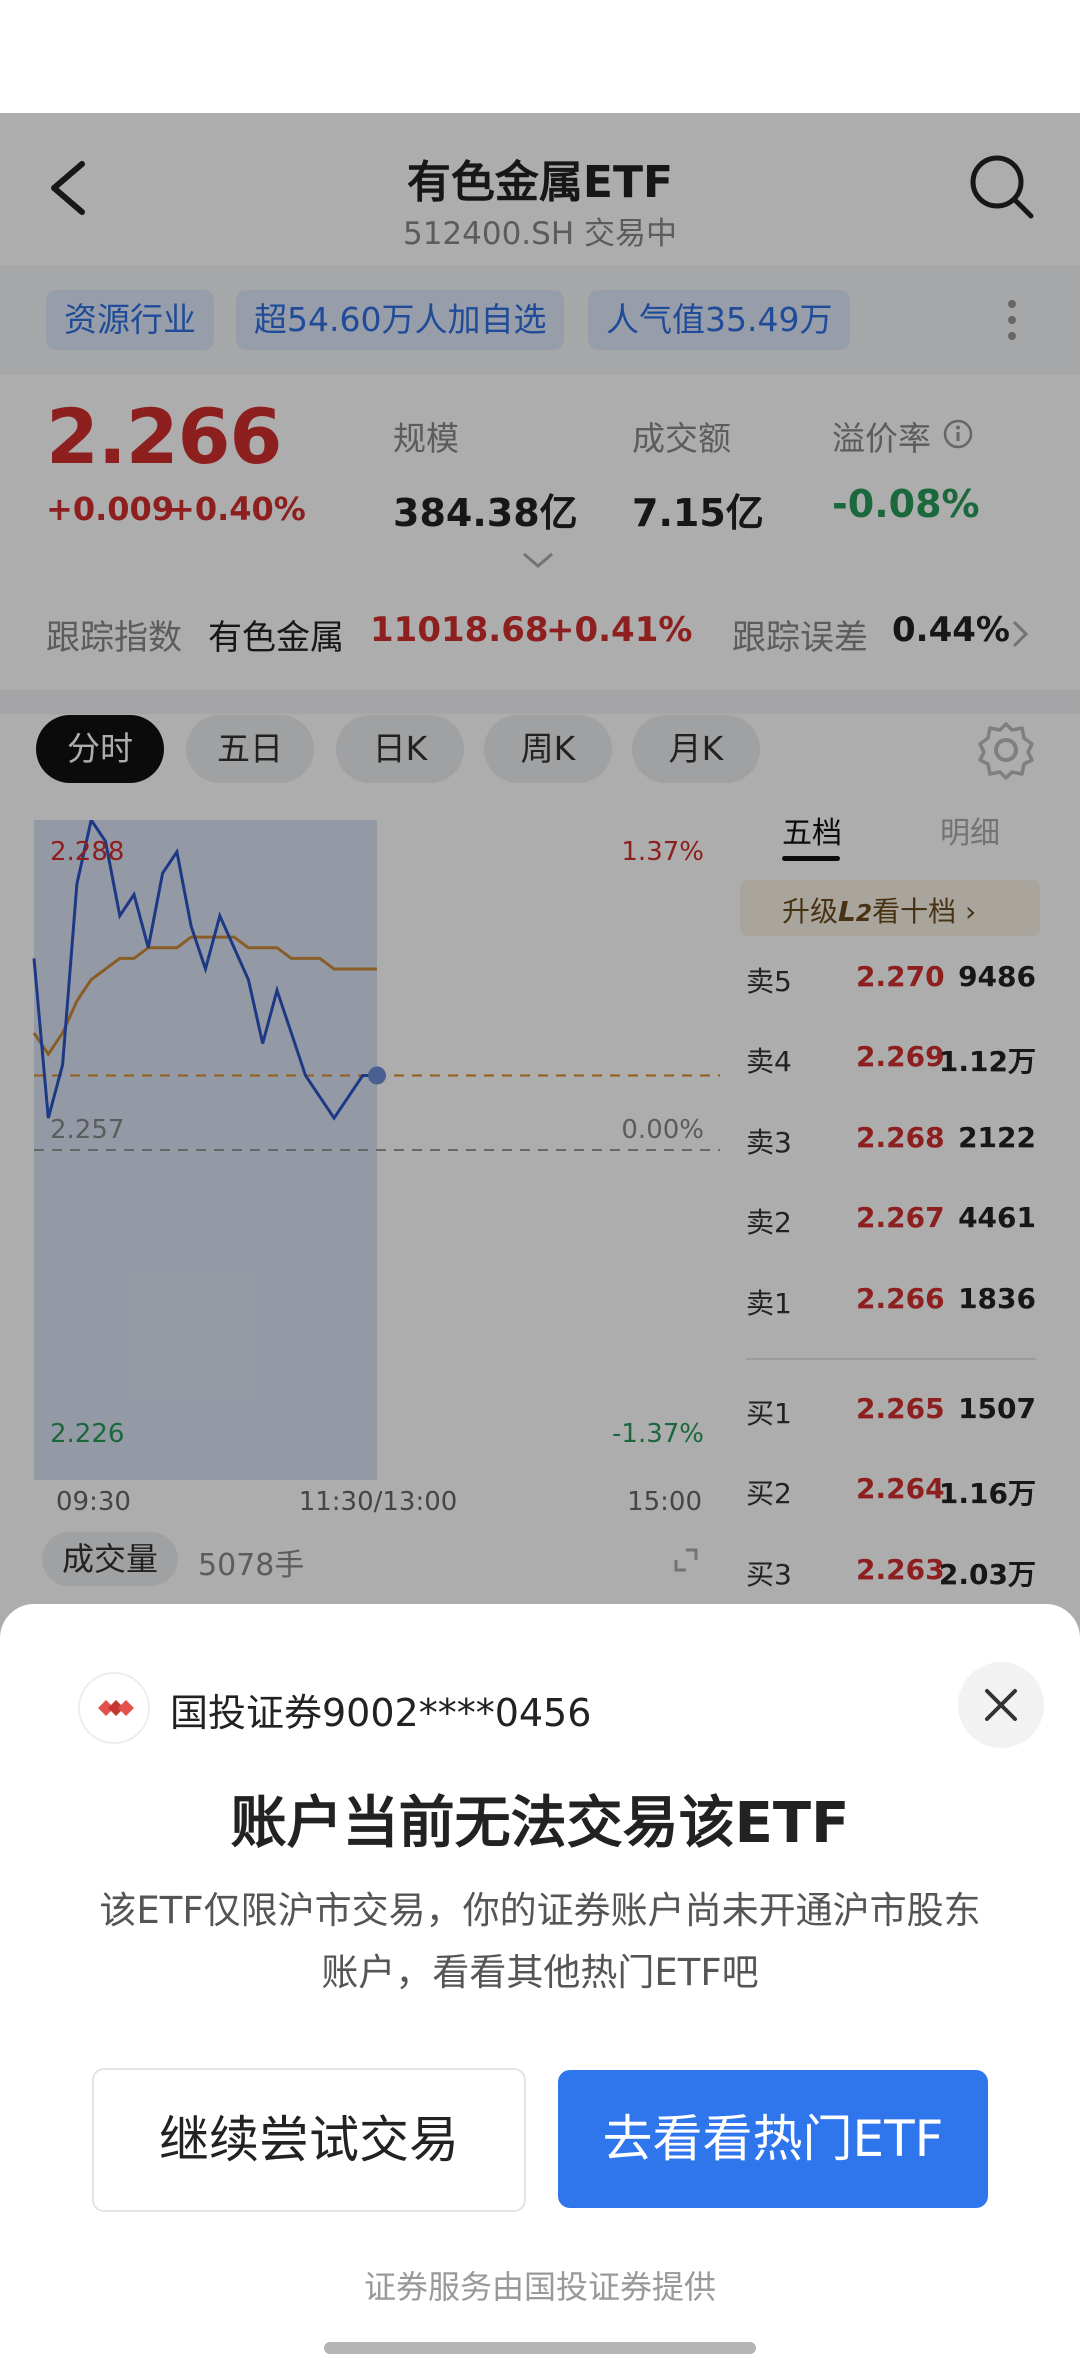  I want to click on status-bar, so click(540, 56).